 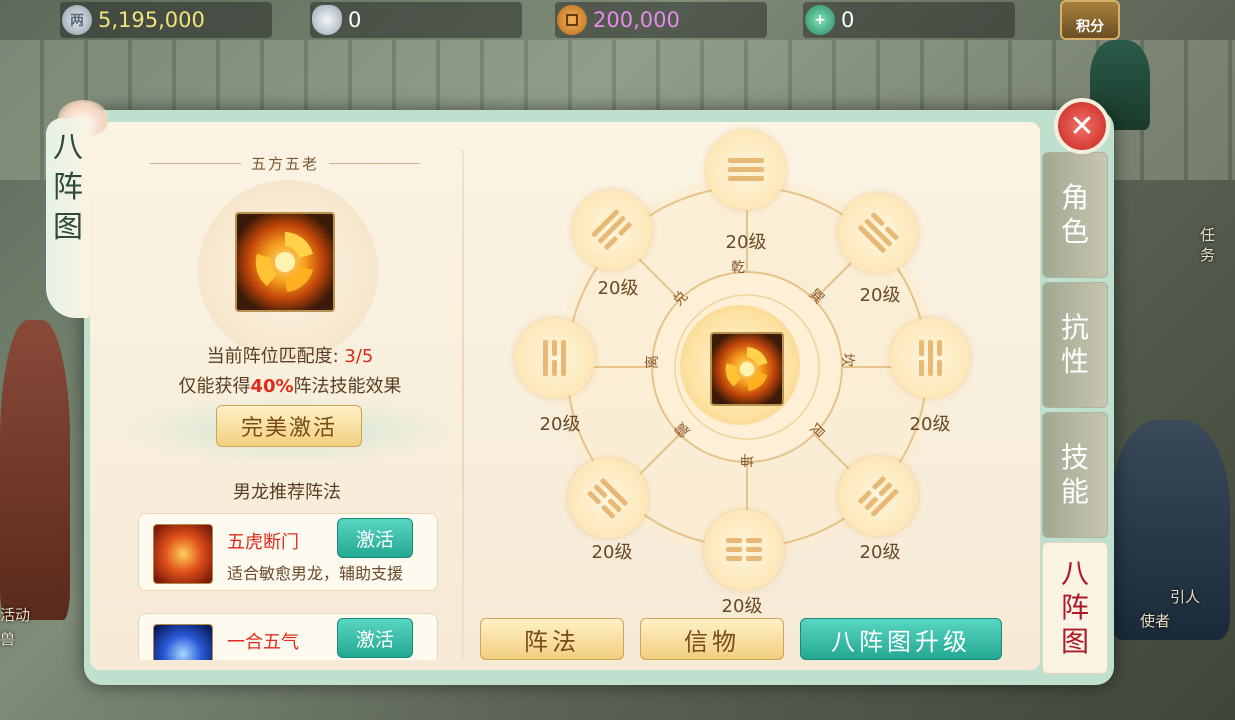 What do you see at coordinates (68, 187) in the screenshot?
I see `title-char-2: 阵` at bounding box center [68, 187].